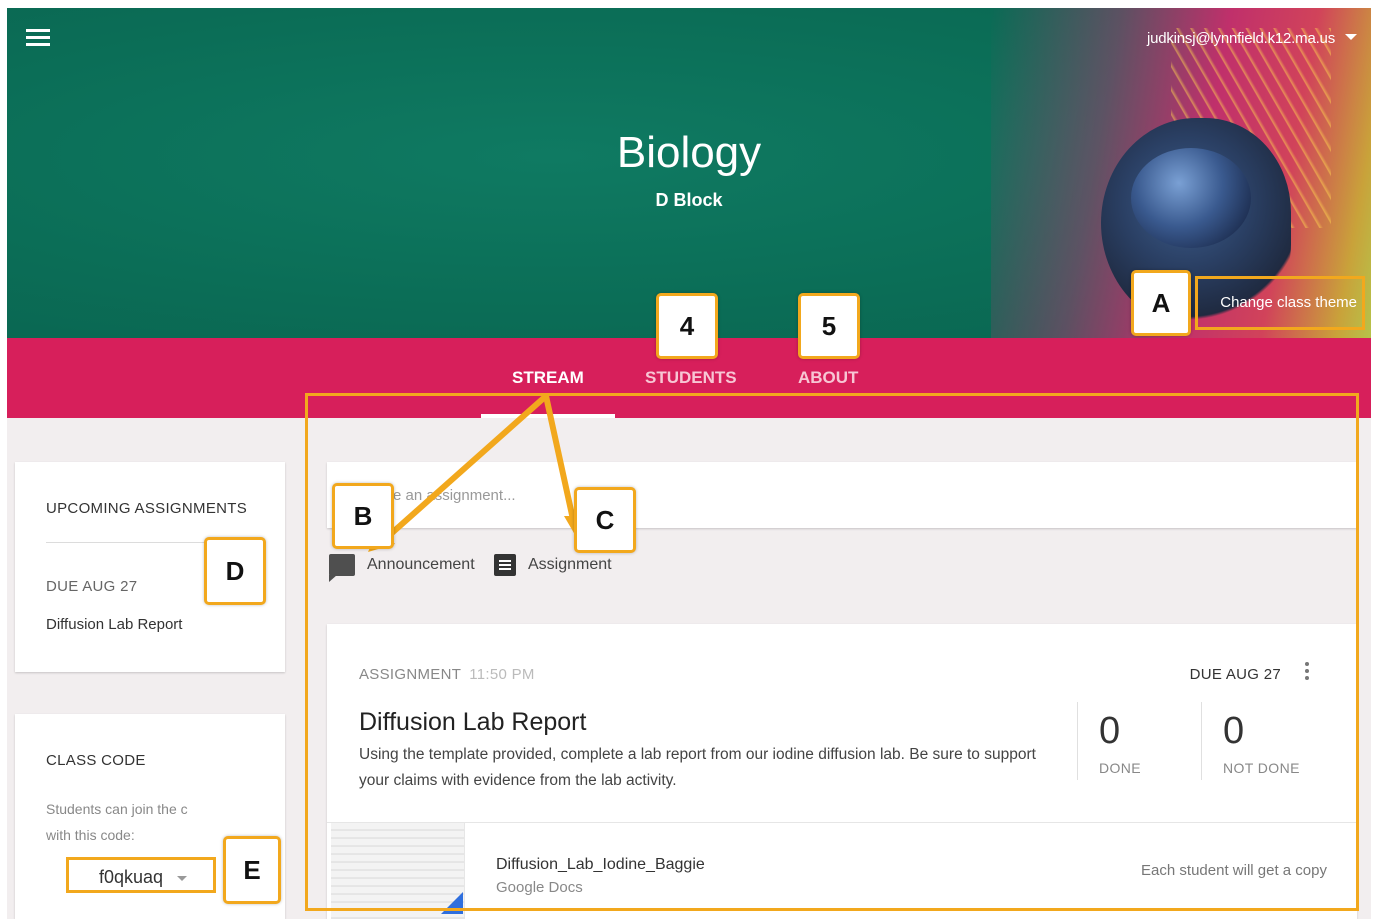  I want to click on annotation-arrows, so click(477, 472).